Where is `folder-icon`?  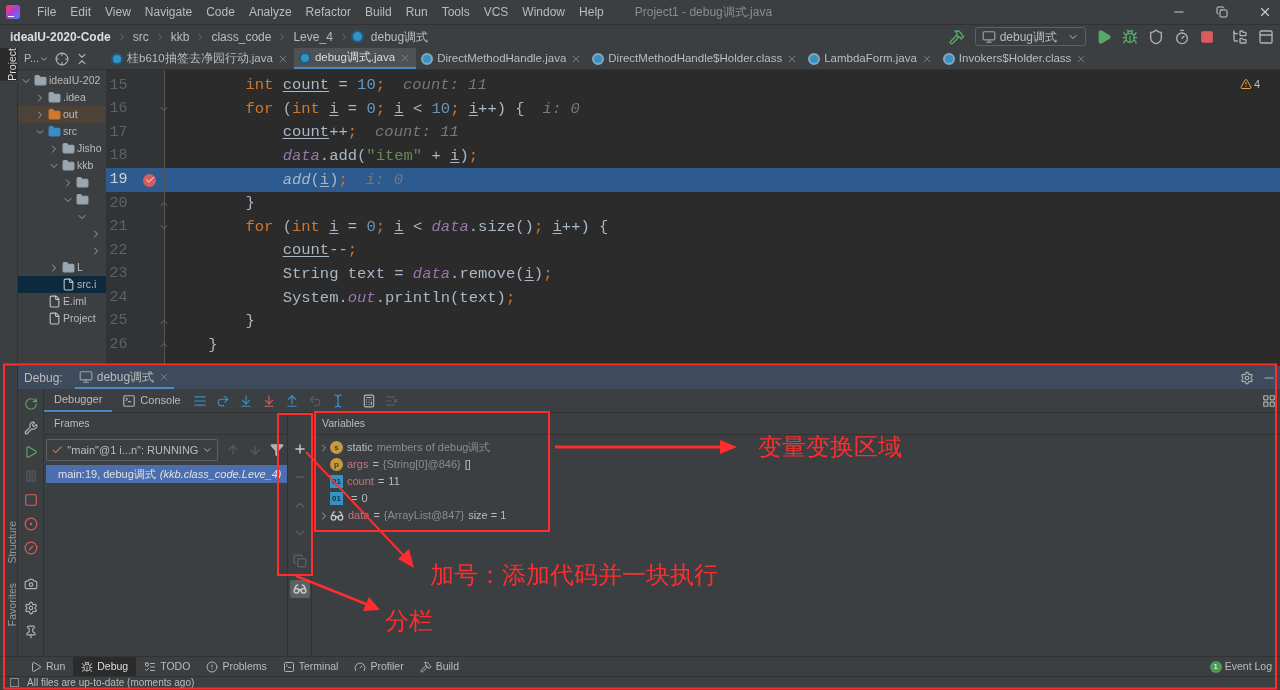
folder-icon is located at coordinates (40, 80).